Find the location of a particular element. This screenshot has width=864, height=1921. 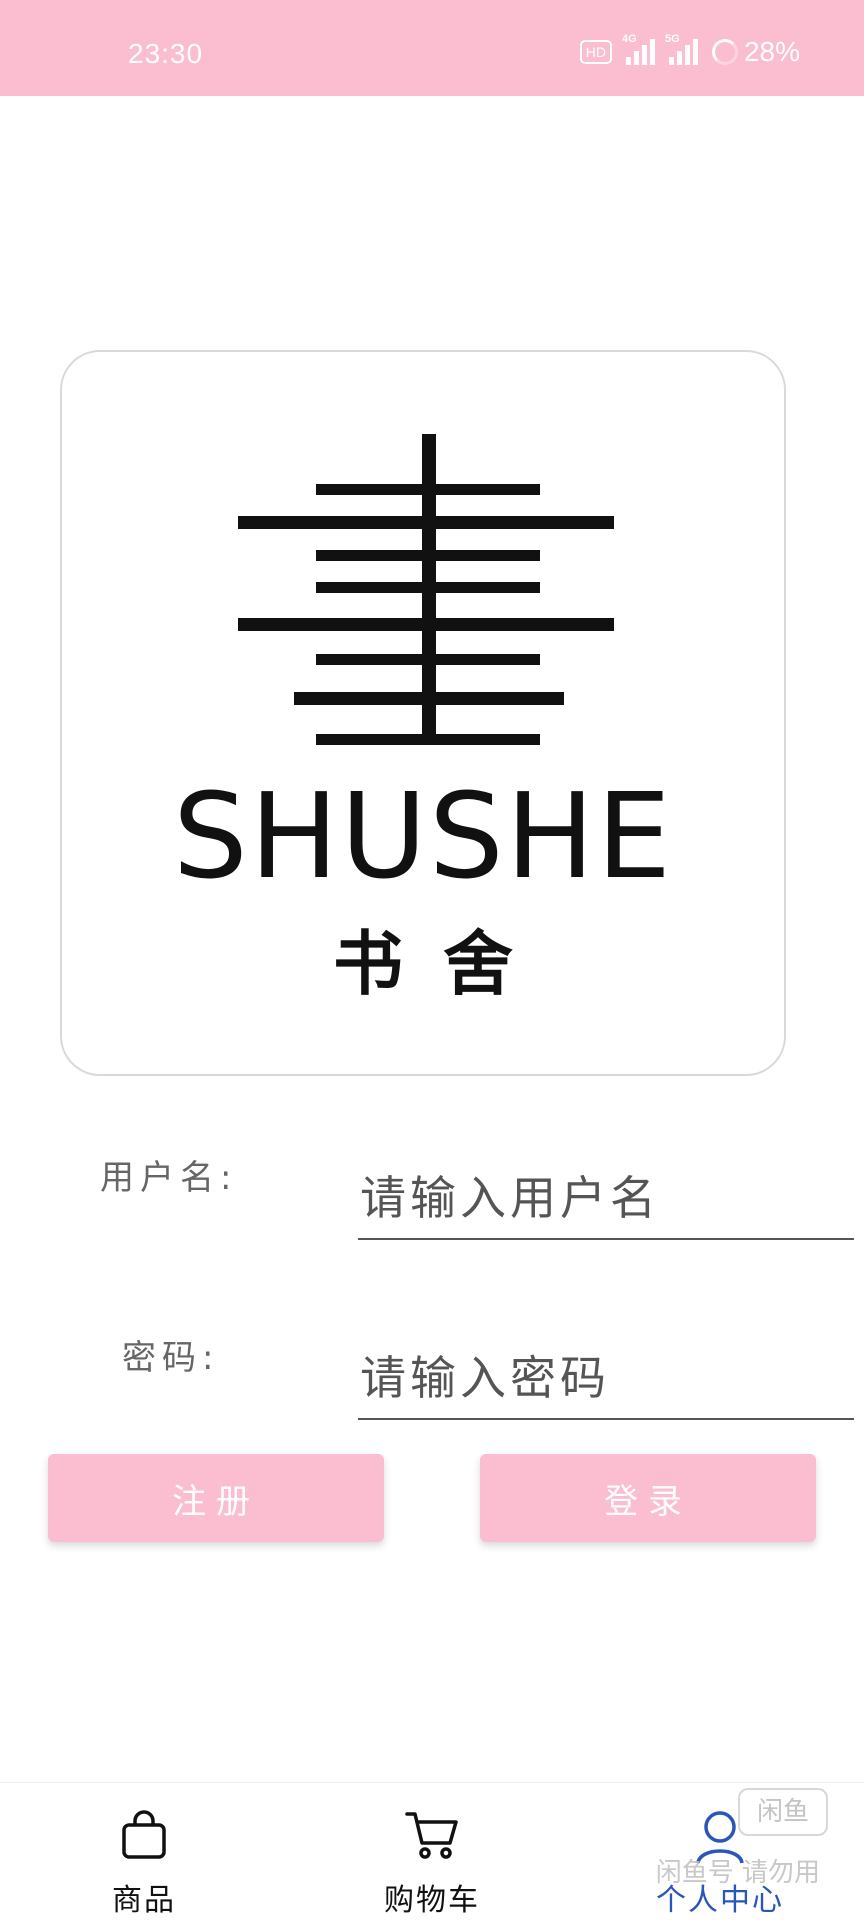

username-input is located at coordinates (606, 1199).